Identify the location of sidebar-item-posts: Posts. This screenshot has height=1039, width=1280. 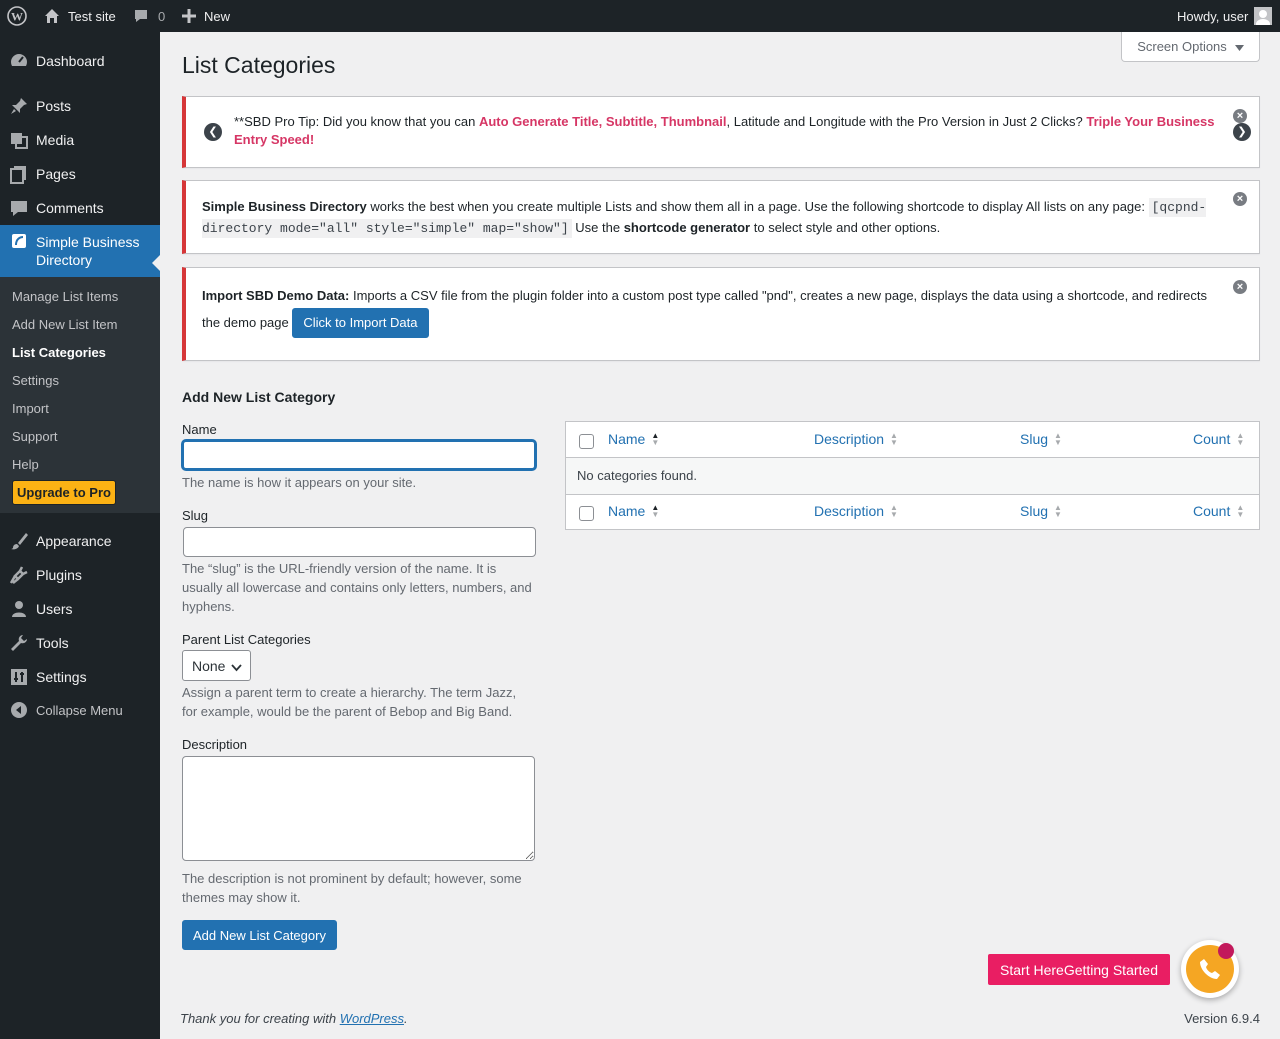
(80, 106).